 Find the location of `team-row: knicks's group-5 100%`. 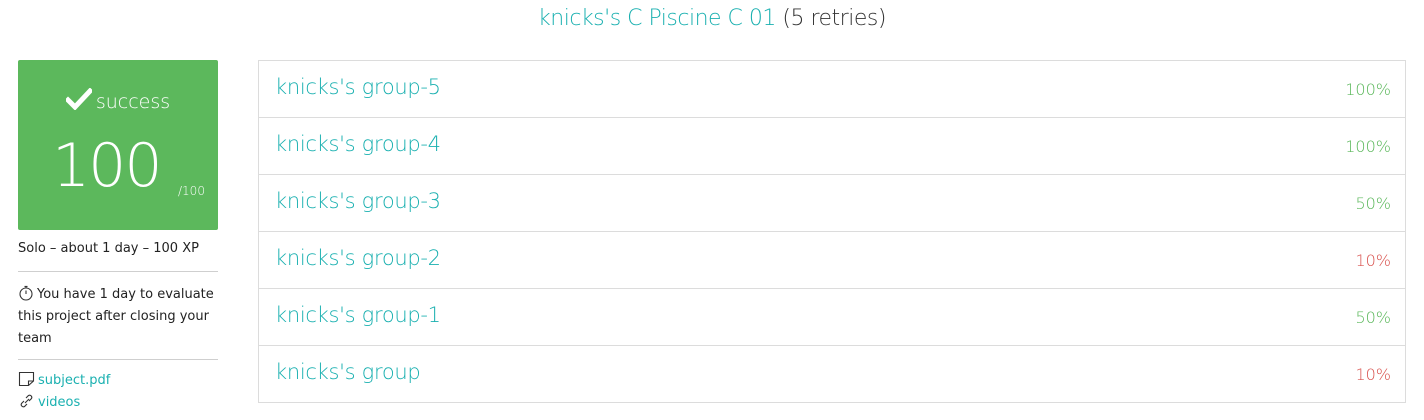

team-row: knicks's group-5 100% is located at coordinates (832, 89).